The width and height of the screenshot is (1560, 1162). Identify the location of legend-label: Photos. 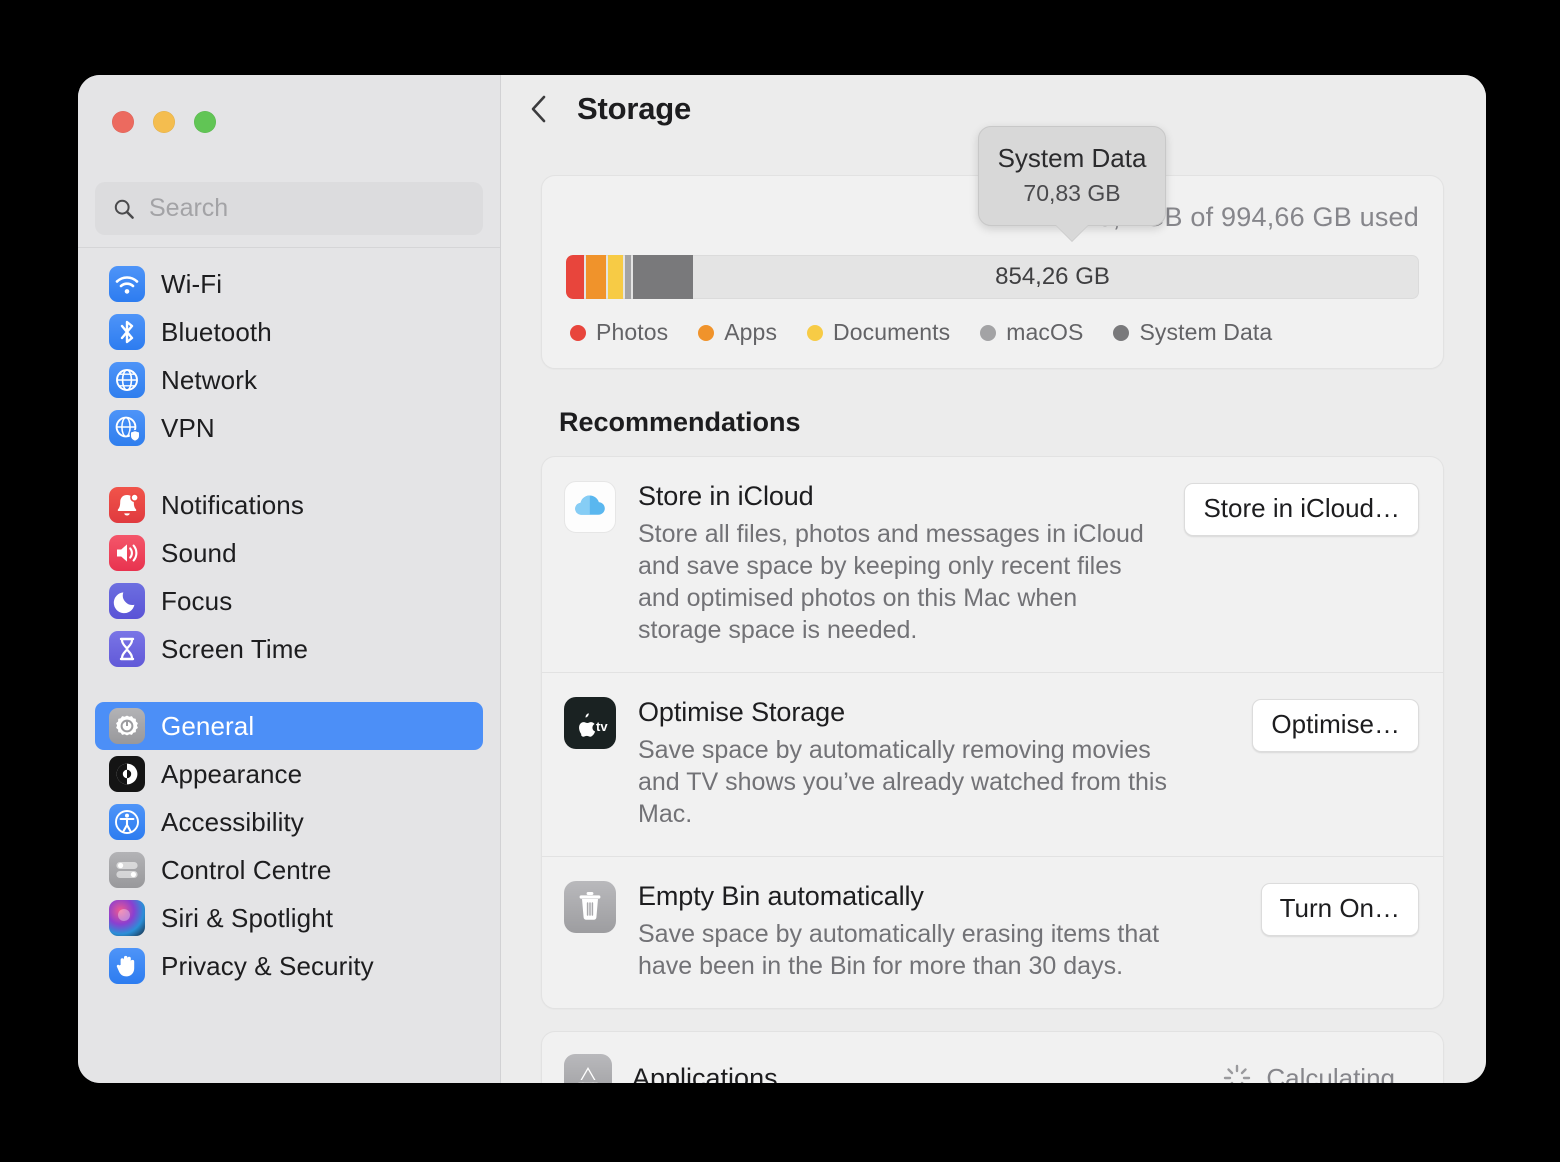
(632, 332).